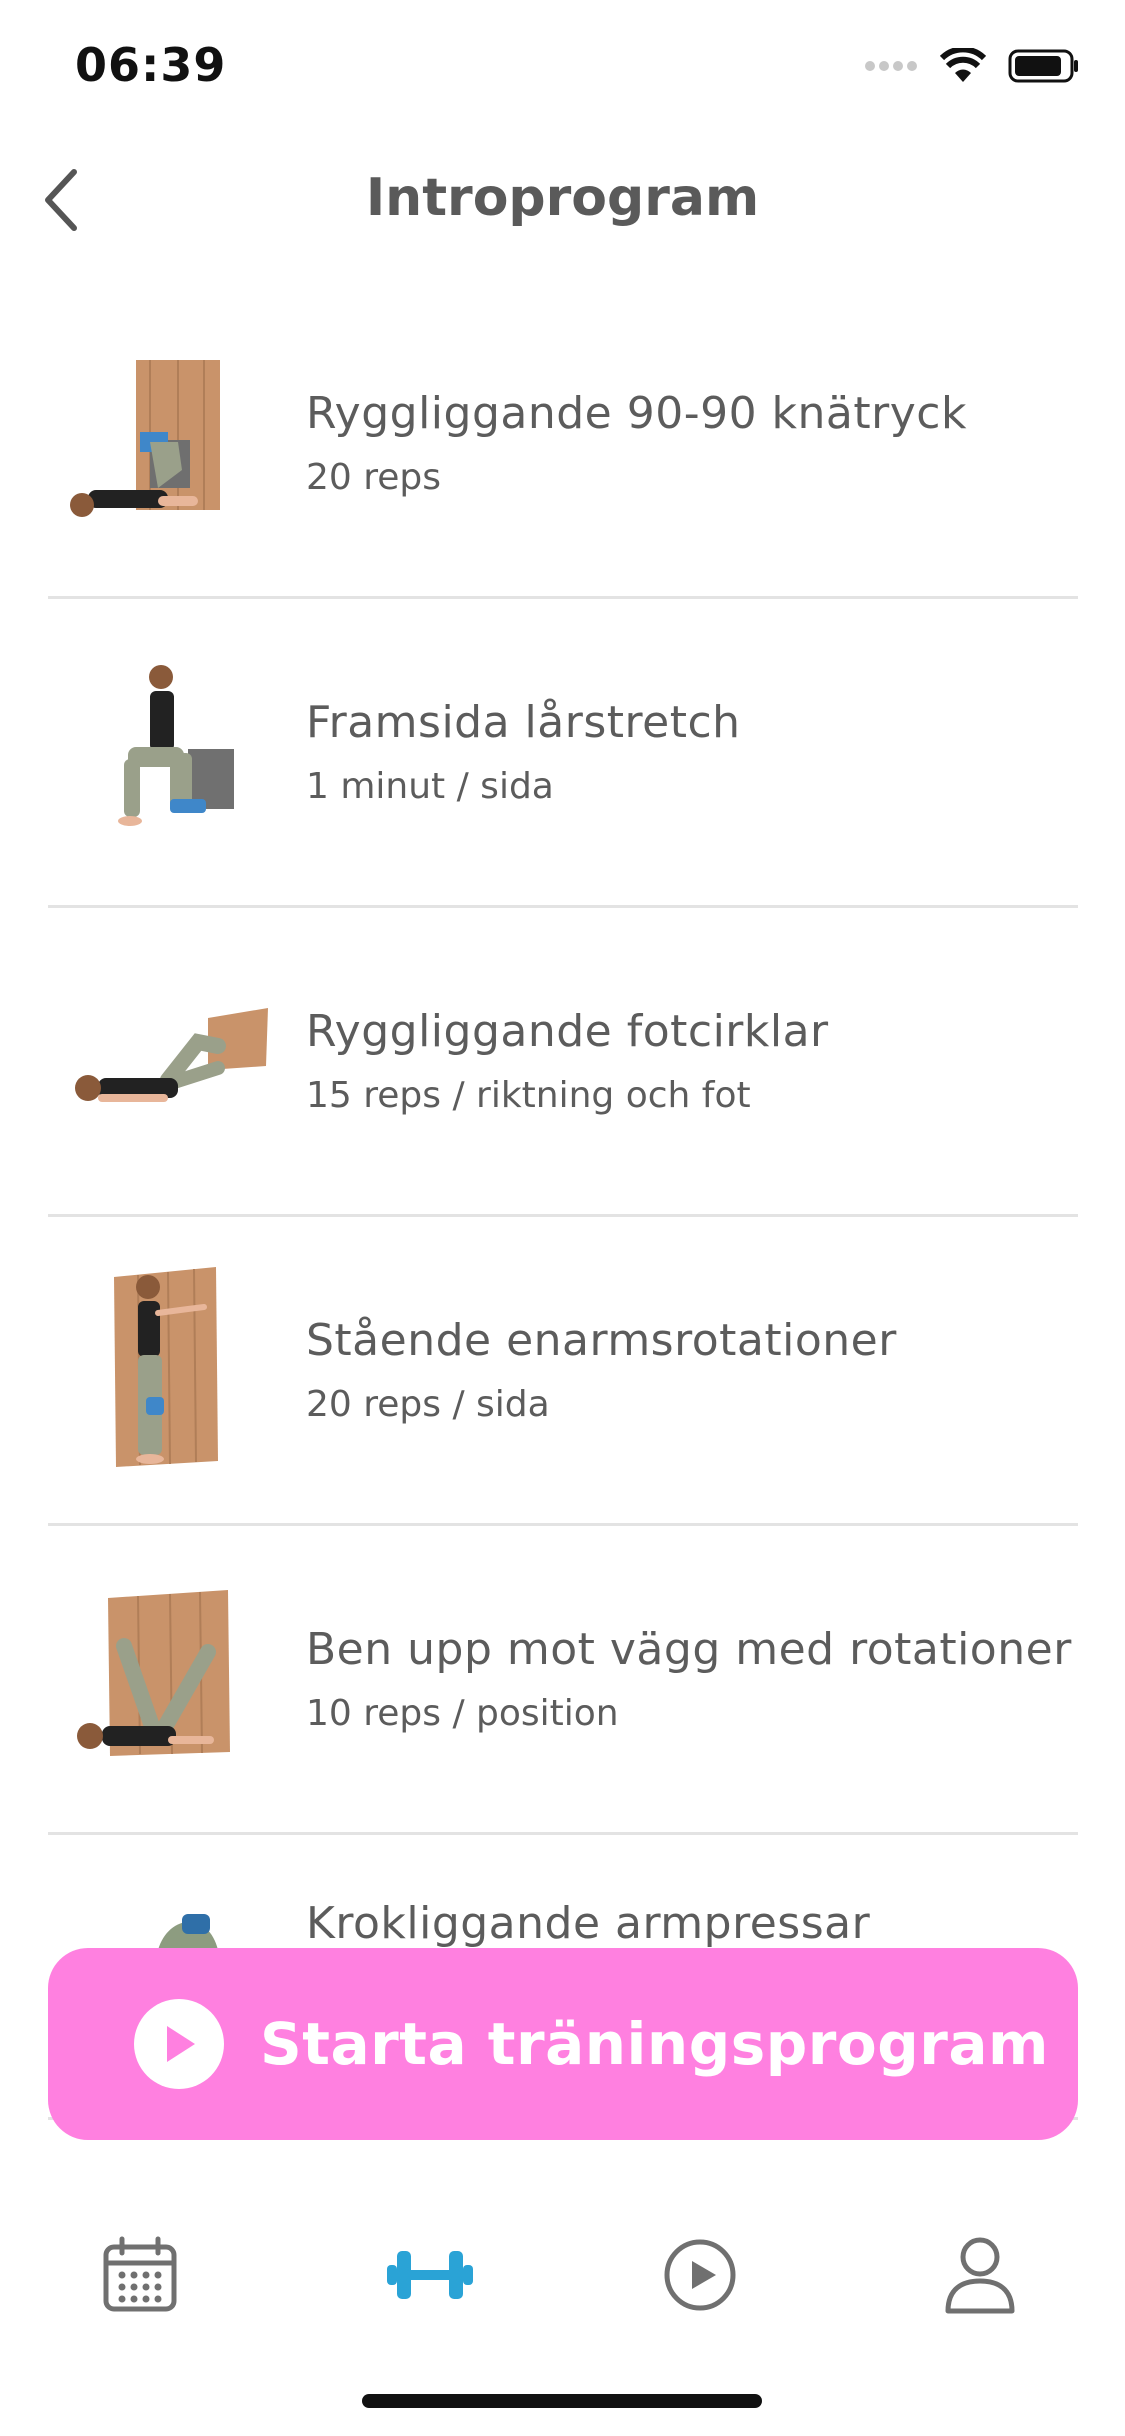 The height and width of the screenshot is (2436, 1125). I want to click on exercise-subtitle: 15 reps / riktning och fot, so click(528, 1095).